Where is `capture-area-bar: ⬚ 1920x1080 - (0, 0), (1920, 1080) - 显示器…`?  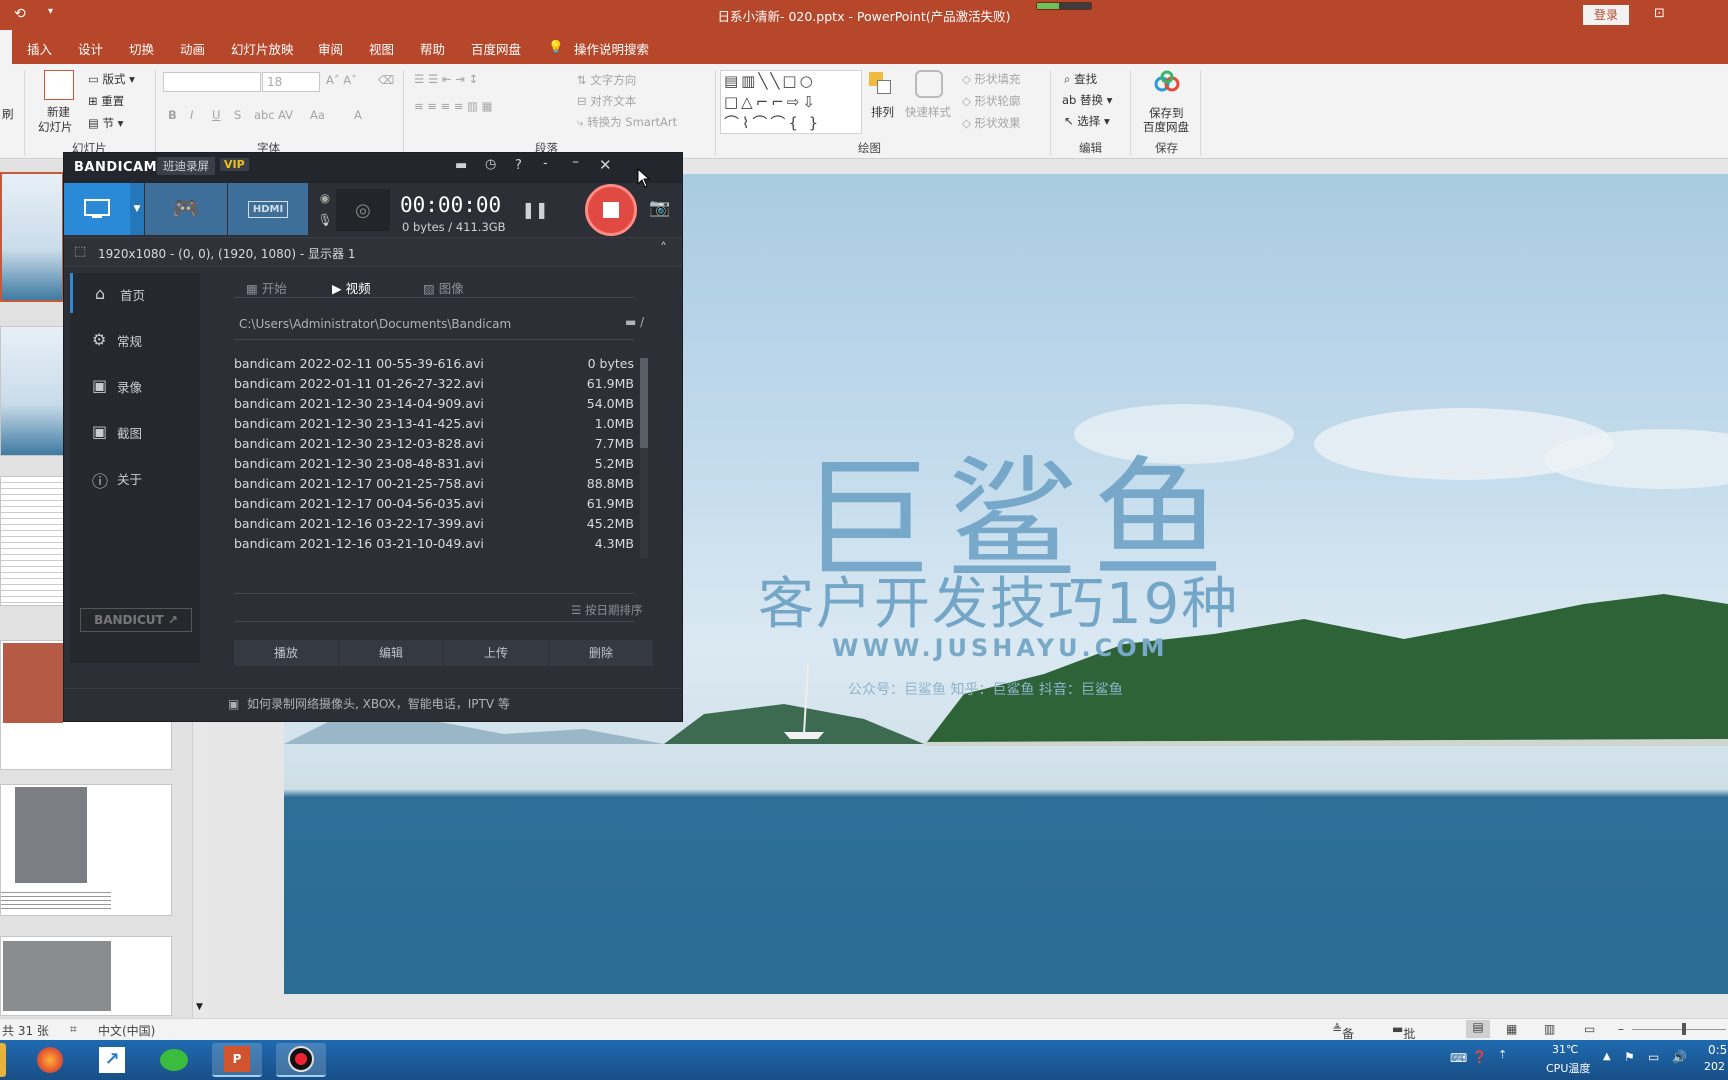
capture-area-bar: ⬚ 1920x1080 - (0, 0), (1920, 1080) - 显示器… is located at coordinates (373, 252).